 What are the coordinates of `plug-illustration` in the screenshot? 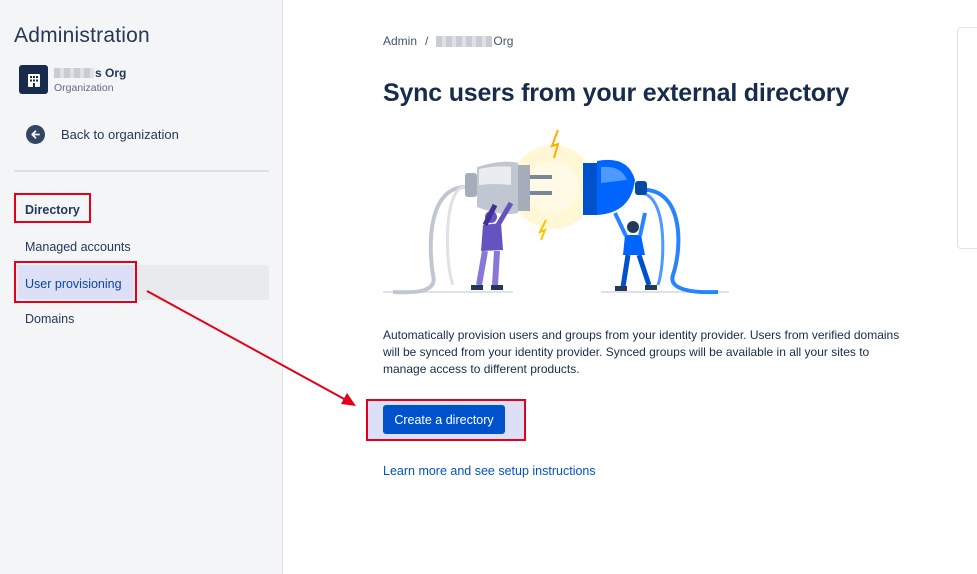 It's located at (556, 212).